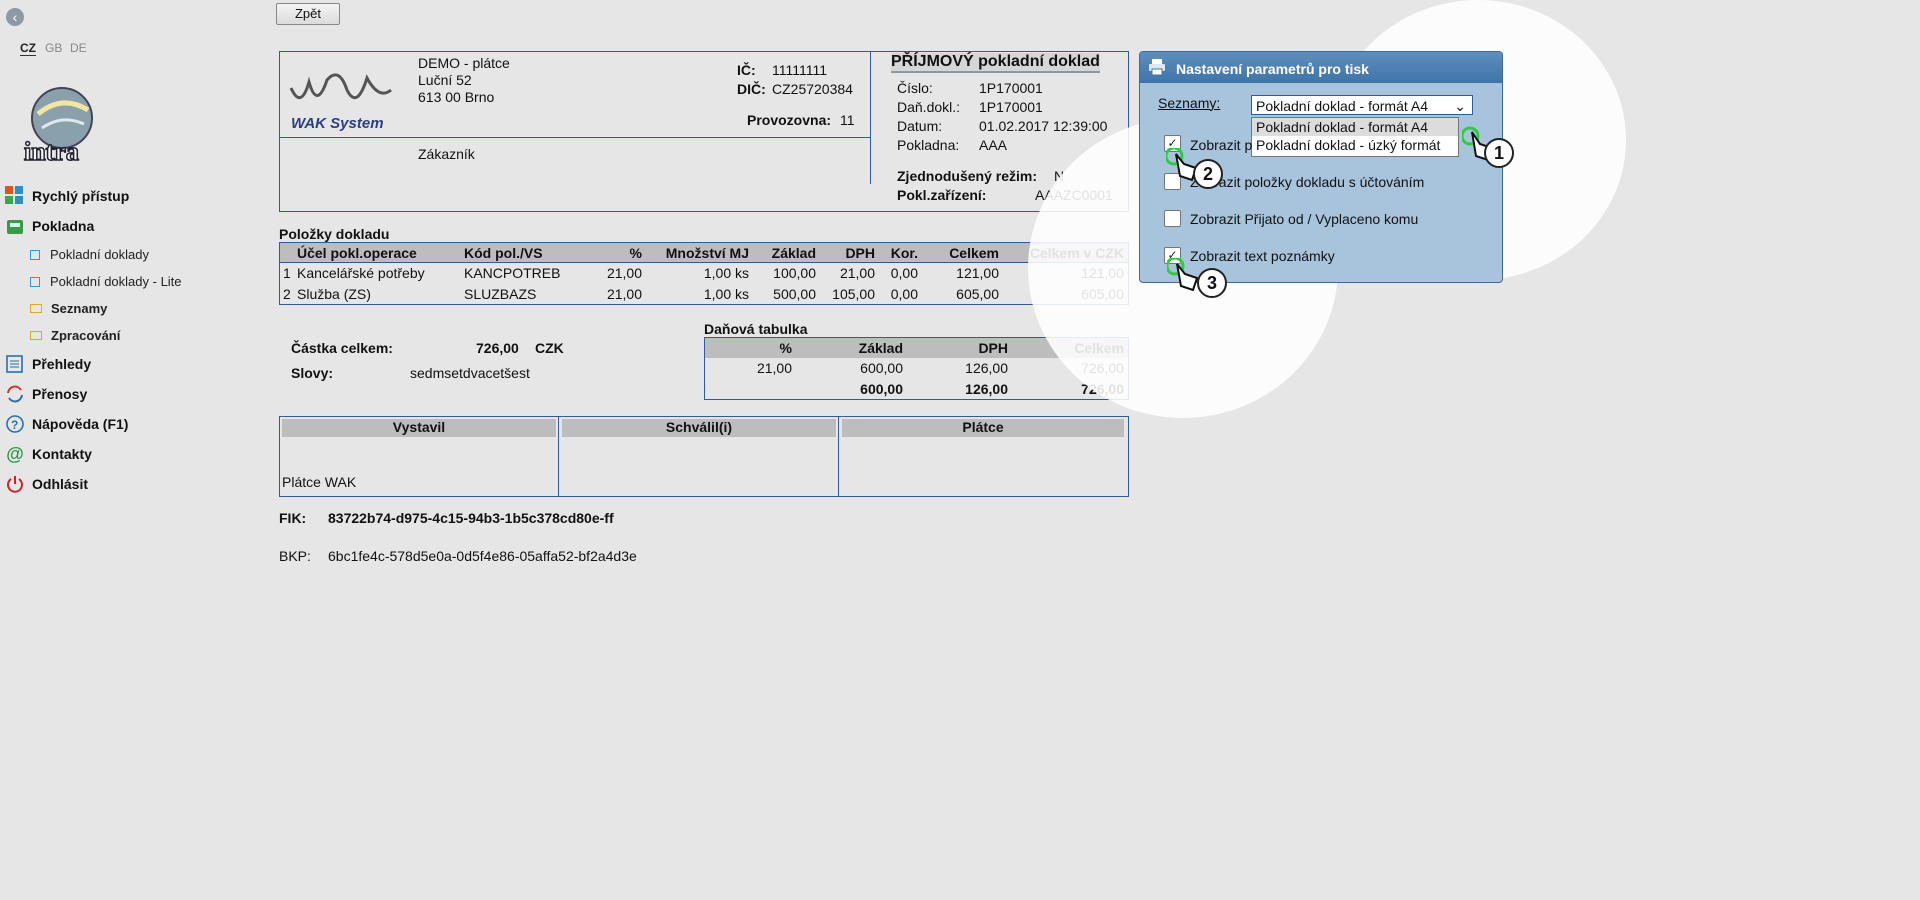 The height and width of the screenshot is (900, 1920). I want to click on printer-icon, so click(1157, 68).